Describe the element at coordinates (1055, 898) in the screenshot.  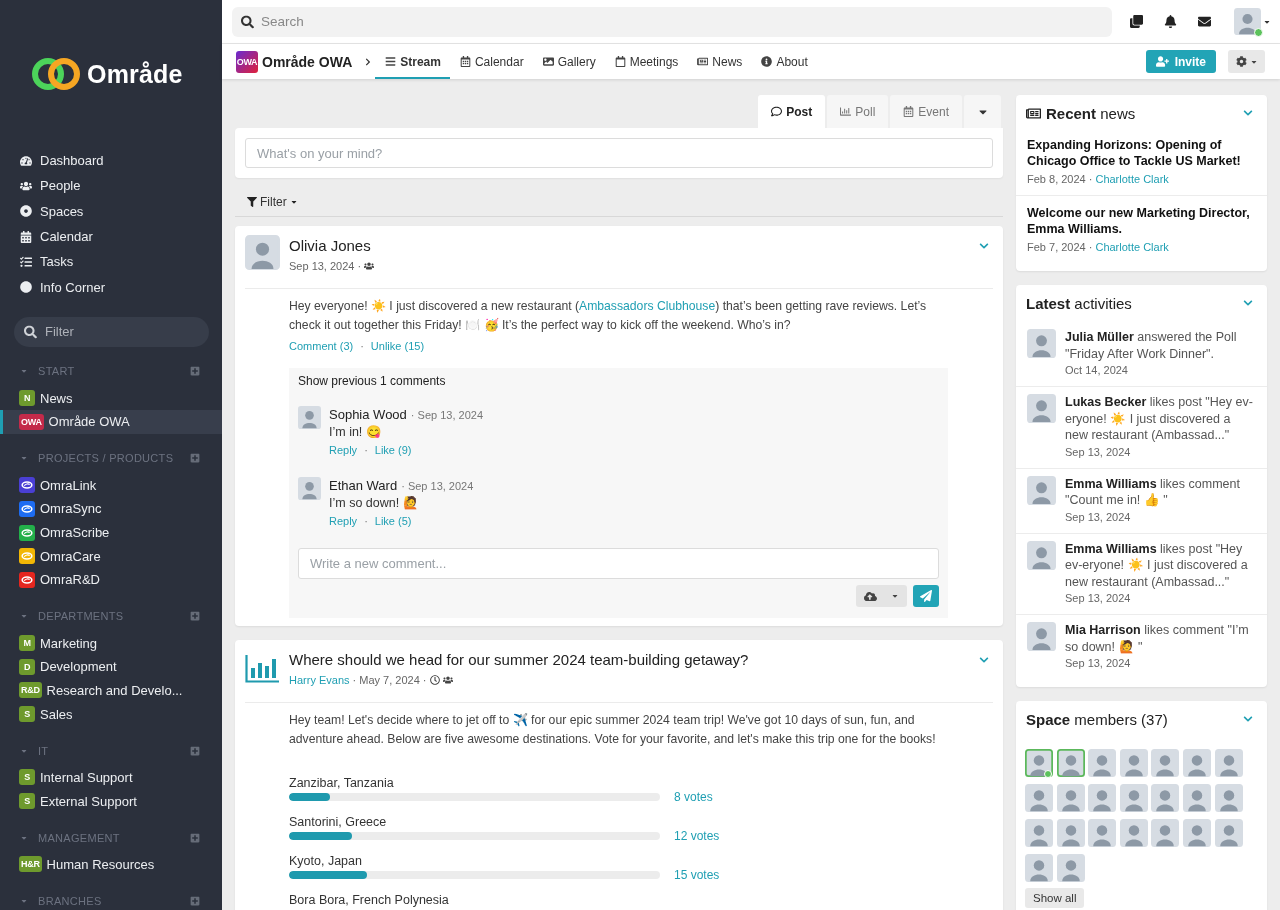
I see `show-all-button: Show all` at that location.